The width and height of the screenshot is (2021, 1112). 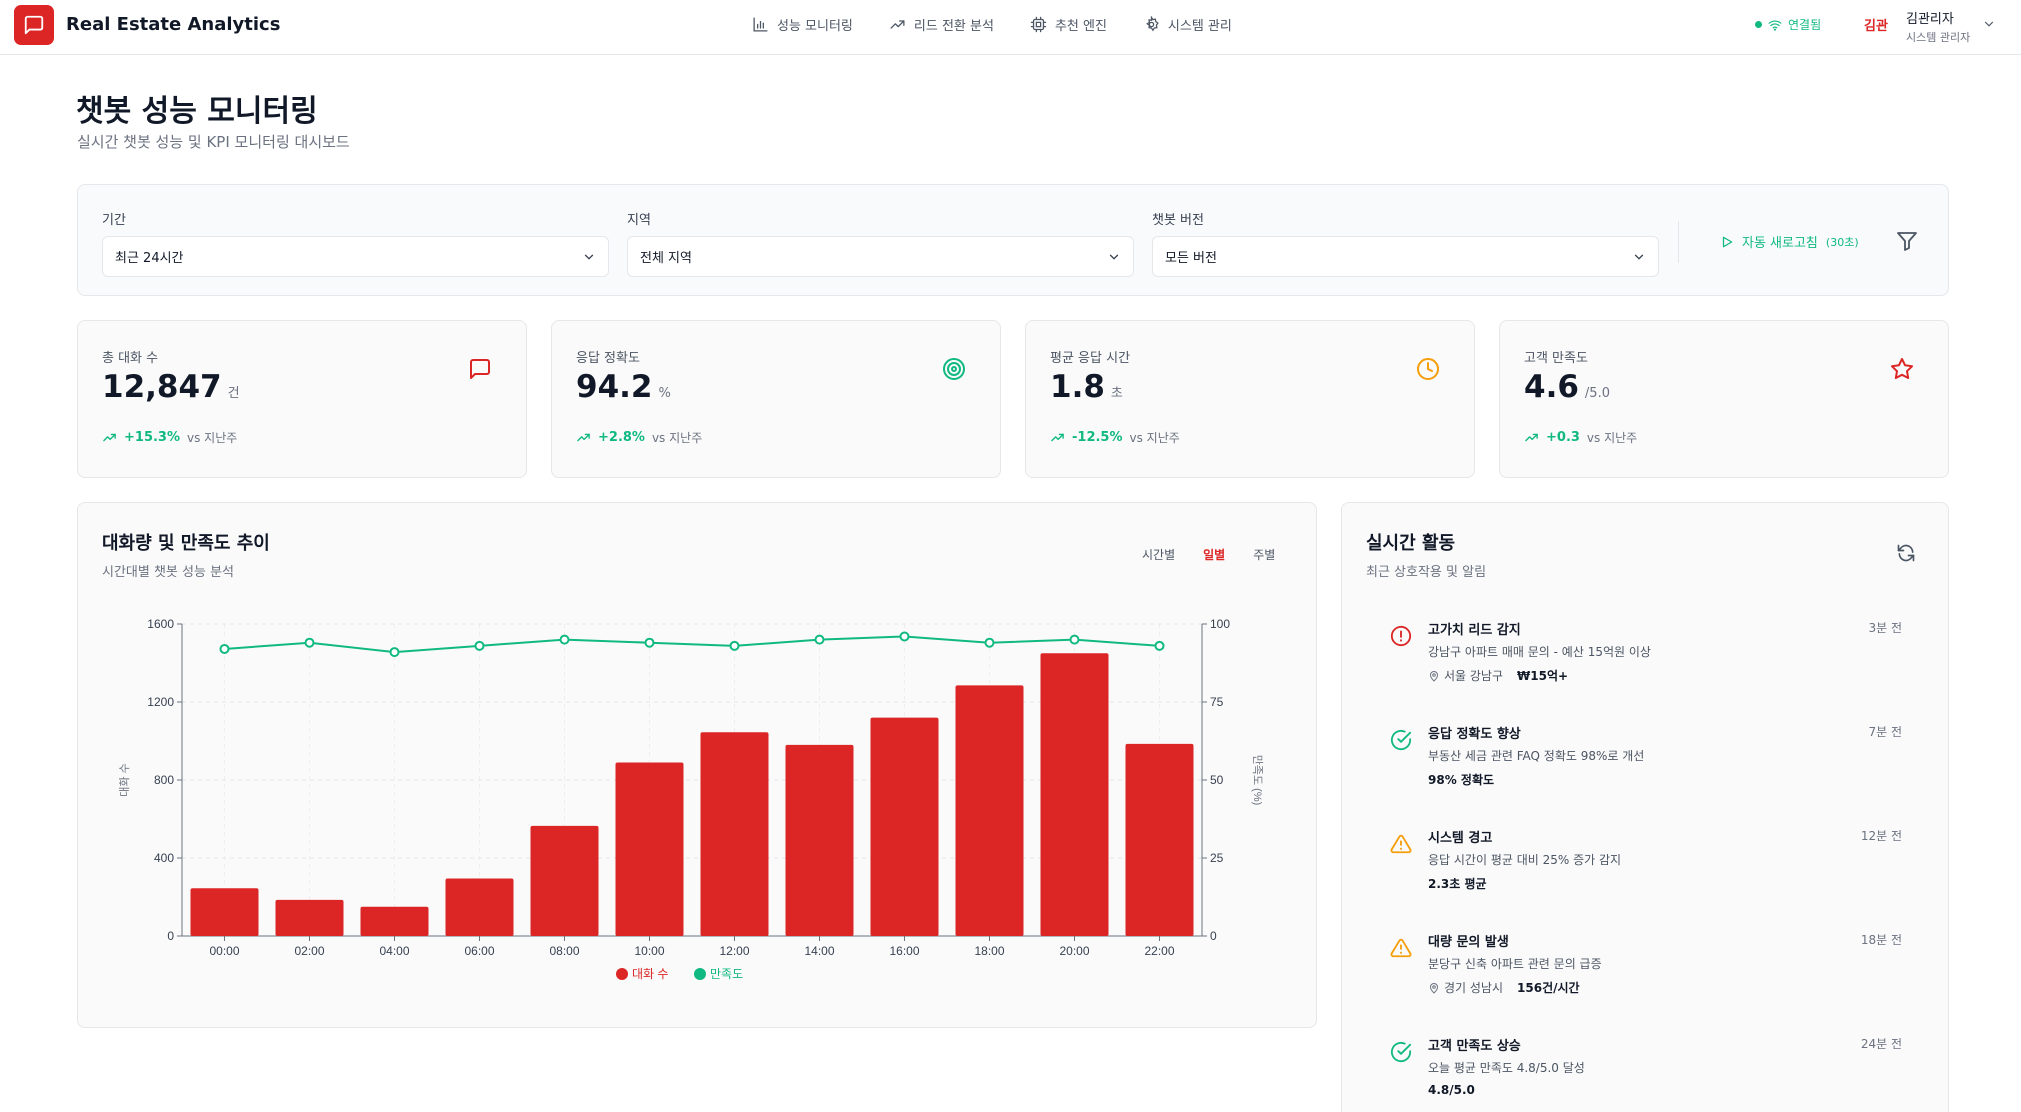 What do you see at coordinates (1938, 26) in the screenshot?
I see `user-menu: 김관리자 시스템 관리자` at bounding box center [1938, 26].